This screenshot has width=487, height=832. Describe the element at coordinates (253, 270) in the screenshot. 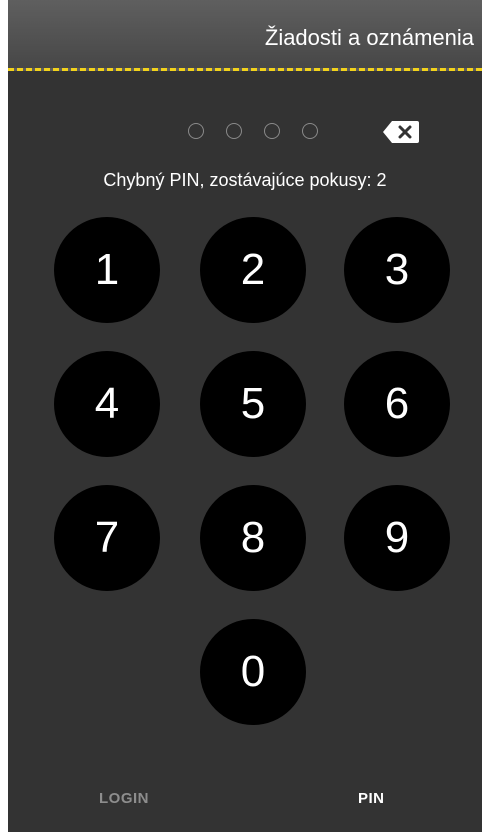

I see `key-2: 2` at that location.